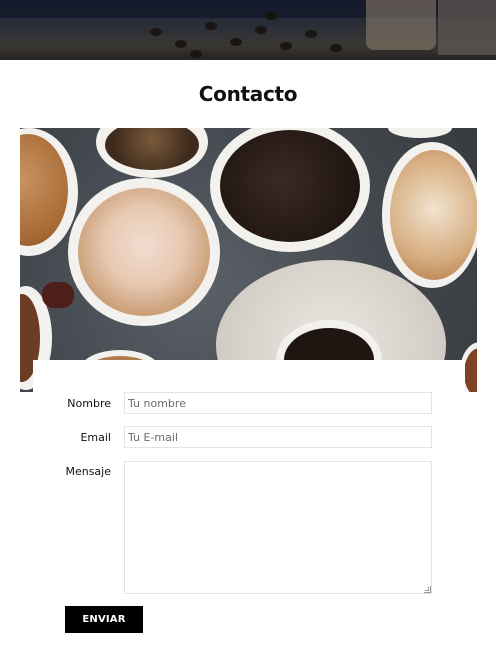  What do you see at coordinates (248, 94) in the screenshot?
I see `page-title: Contacto` at bounding box center [248, 94].